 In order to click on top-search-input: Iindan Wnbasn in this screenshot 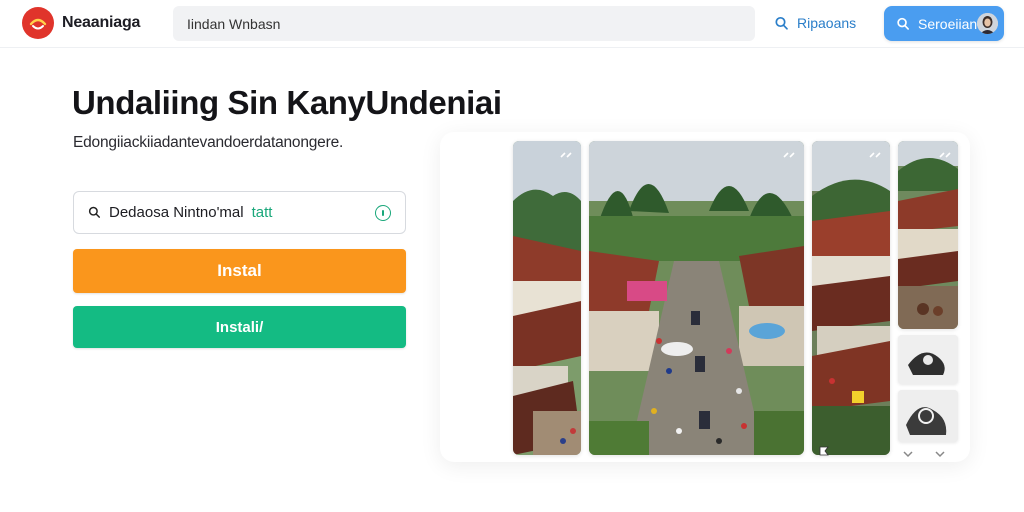, I will do `click(464, 23)`.